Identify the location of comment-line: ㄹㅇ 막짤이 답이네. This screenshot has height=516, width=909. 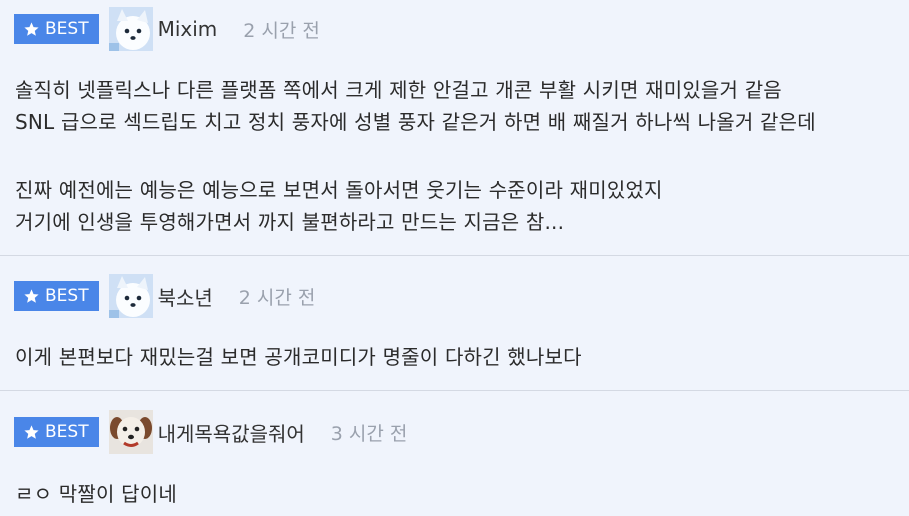
(96, 494).